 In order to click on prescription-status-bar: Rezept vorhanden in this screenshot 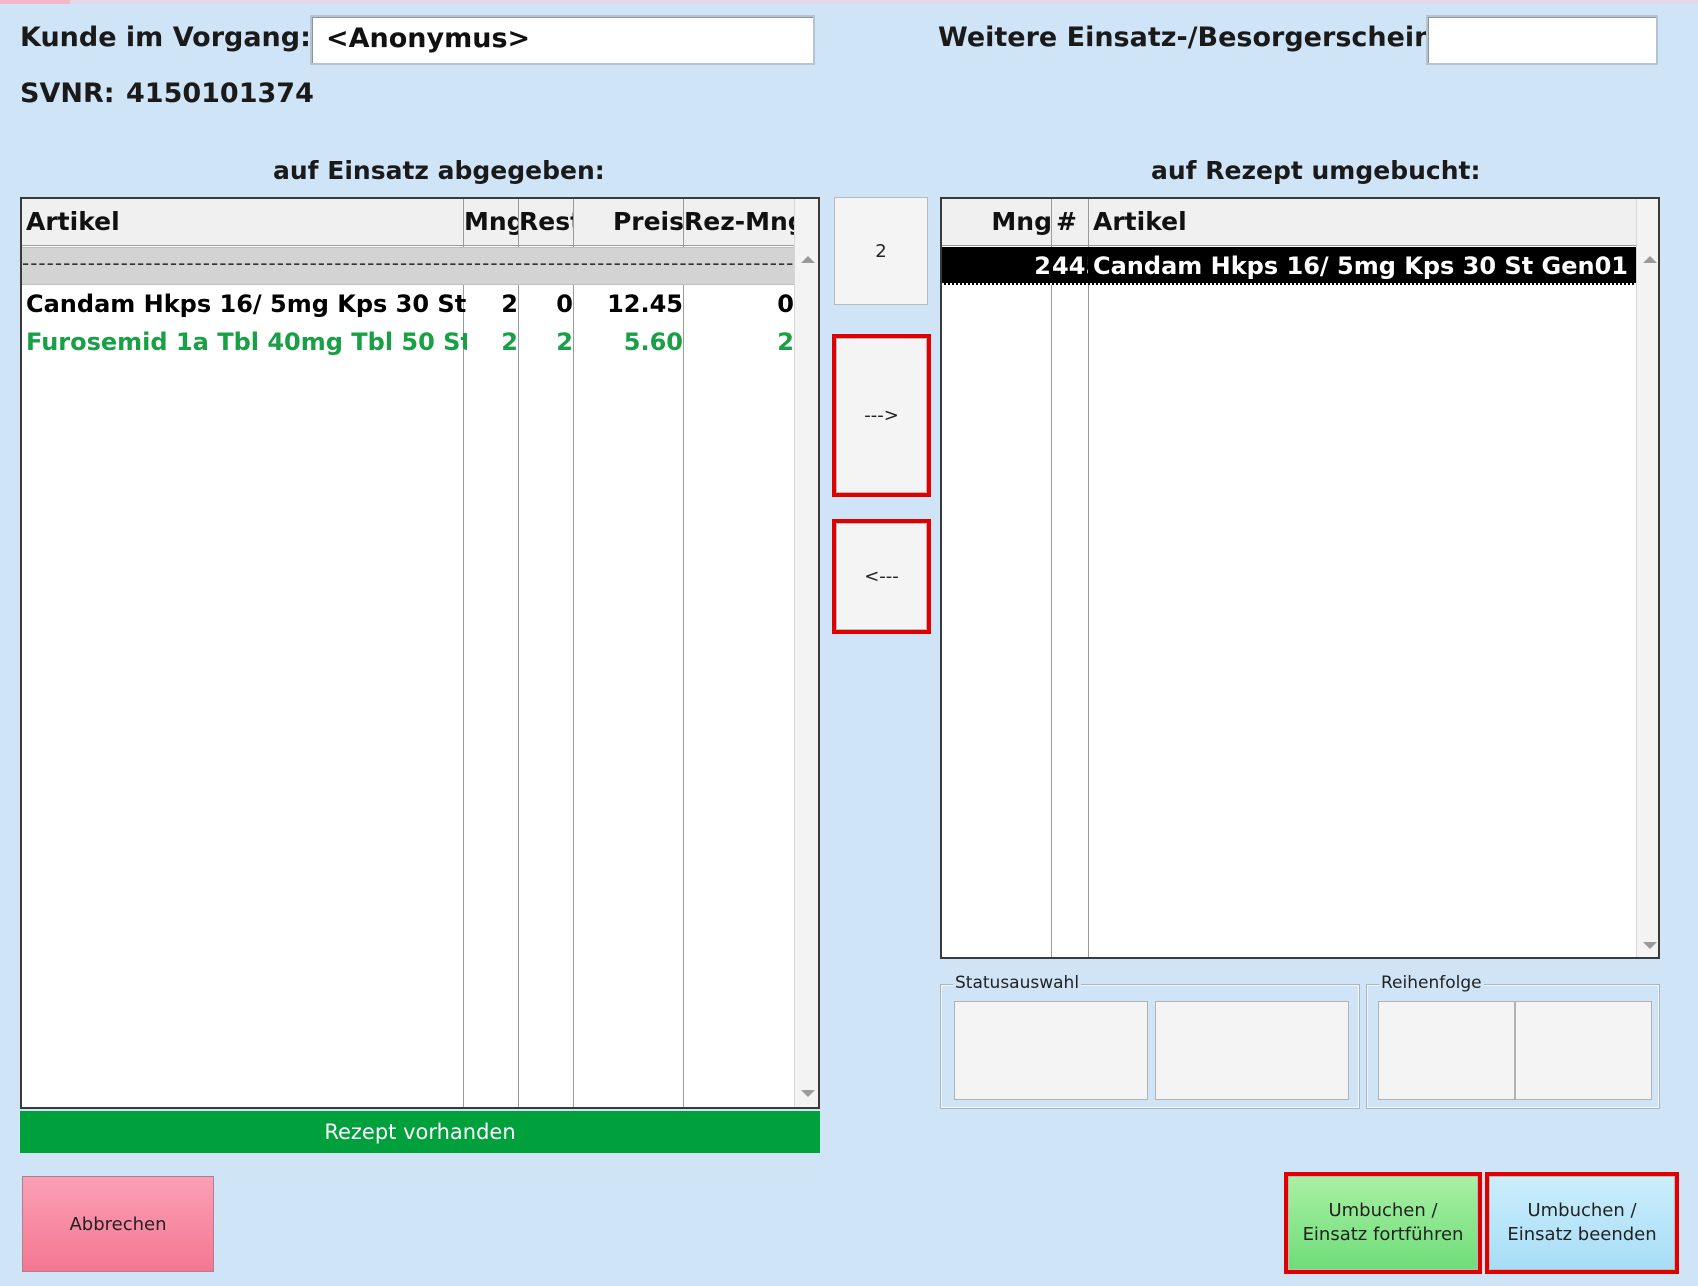, I will do `click(420, 1132)`.